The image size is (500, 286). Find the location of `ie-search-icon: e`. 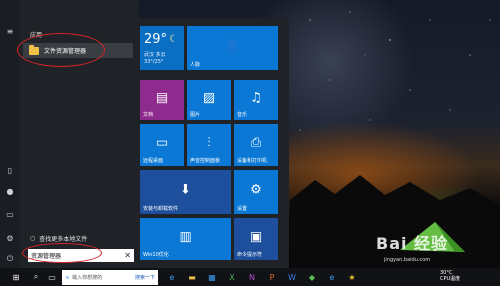

ie-search-icon: e is located at coordinates (68, 277).